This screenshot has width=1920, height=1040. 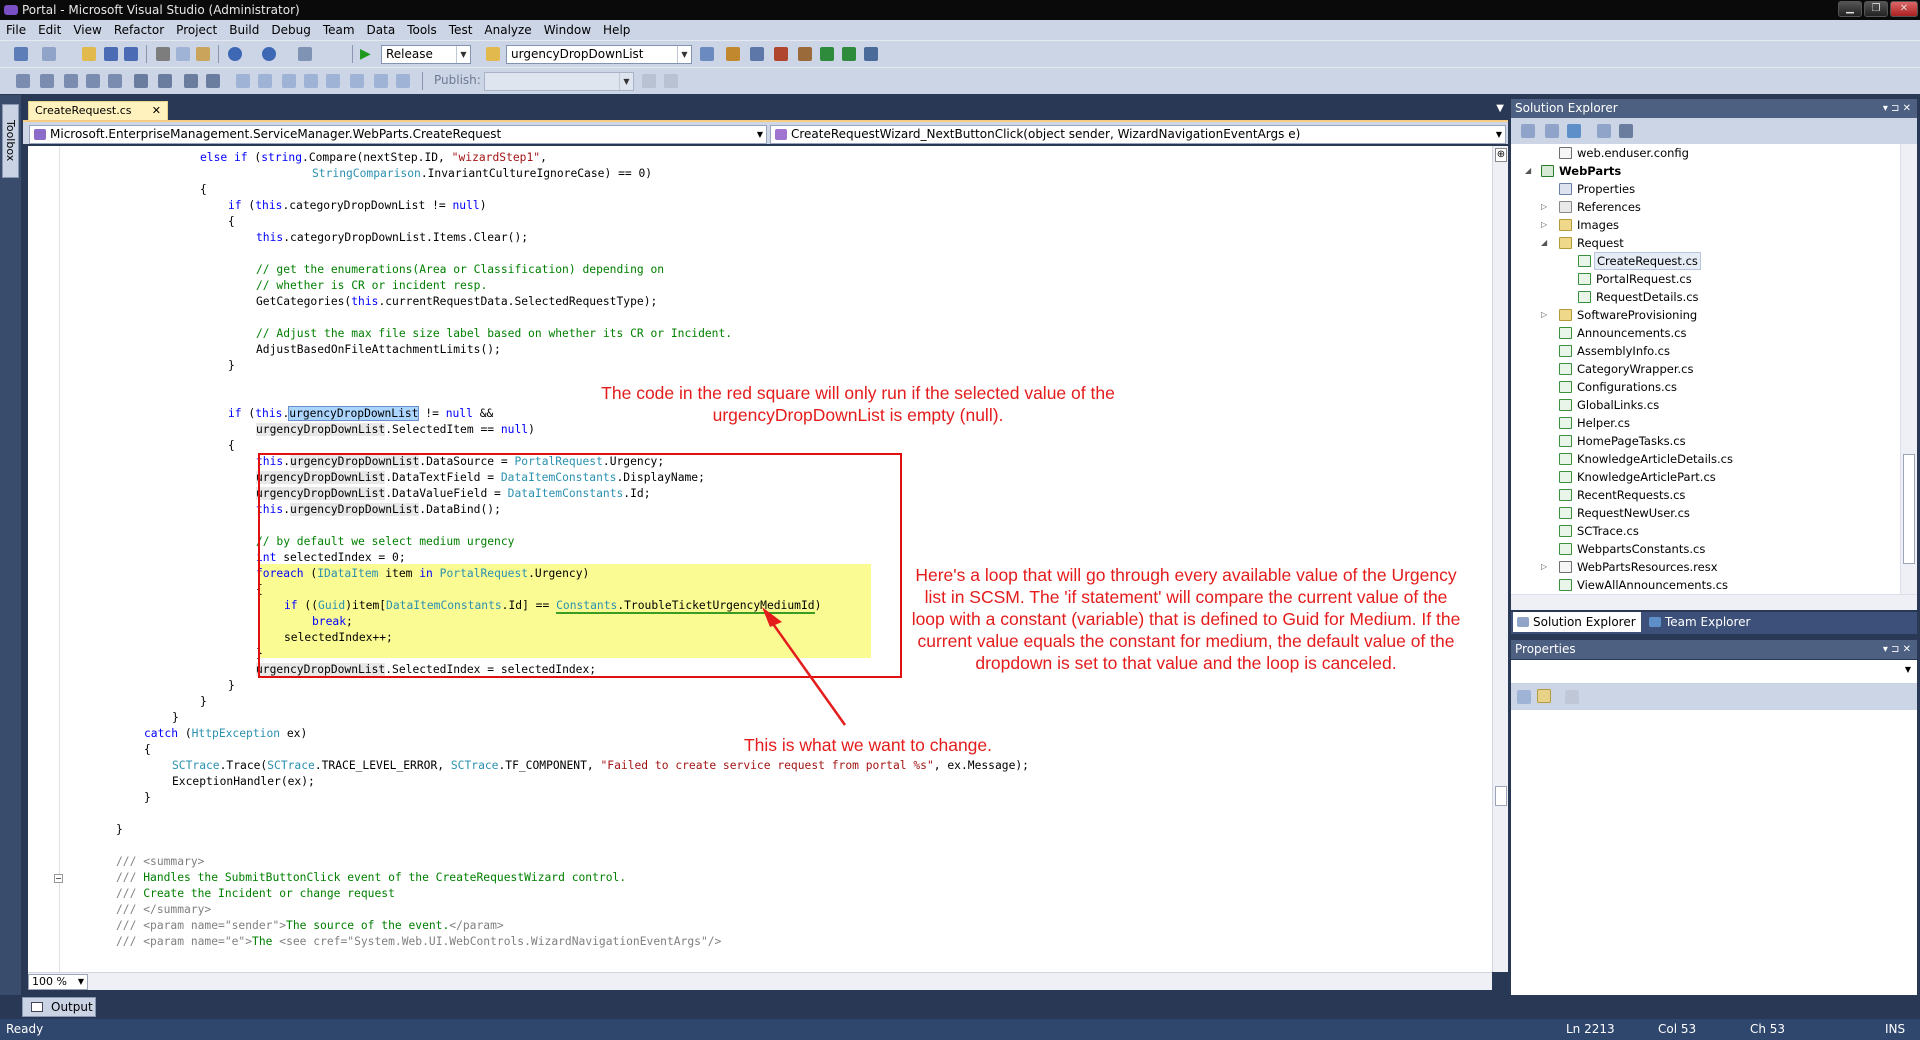 I want to click on menu-build: Build, so click(x=244, y=30).